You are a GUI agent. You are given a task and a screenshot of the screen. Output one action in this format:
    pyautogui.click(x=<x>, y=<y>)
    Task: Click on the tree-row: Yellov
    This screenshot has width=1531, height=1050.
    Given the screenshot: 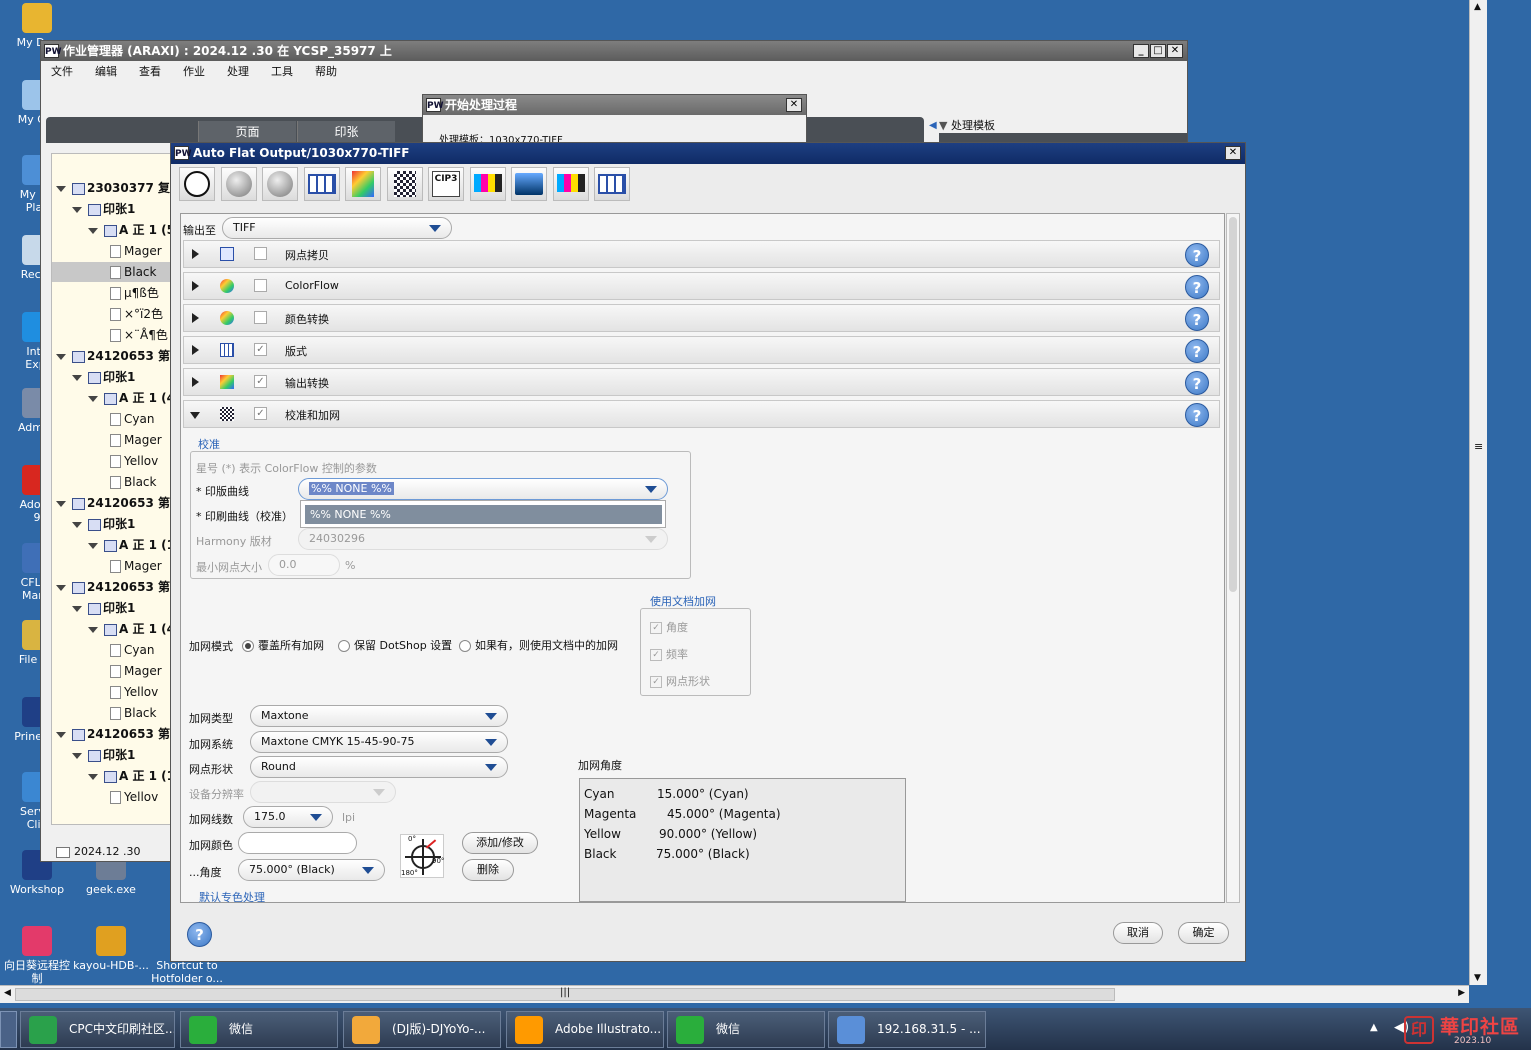 What is the action you would take?
    pyautogui.click(x=113, y=461)
    